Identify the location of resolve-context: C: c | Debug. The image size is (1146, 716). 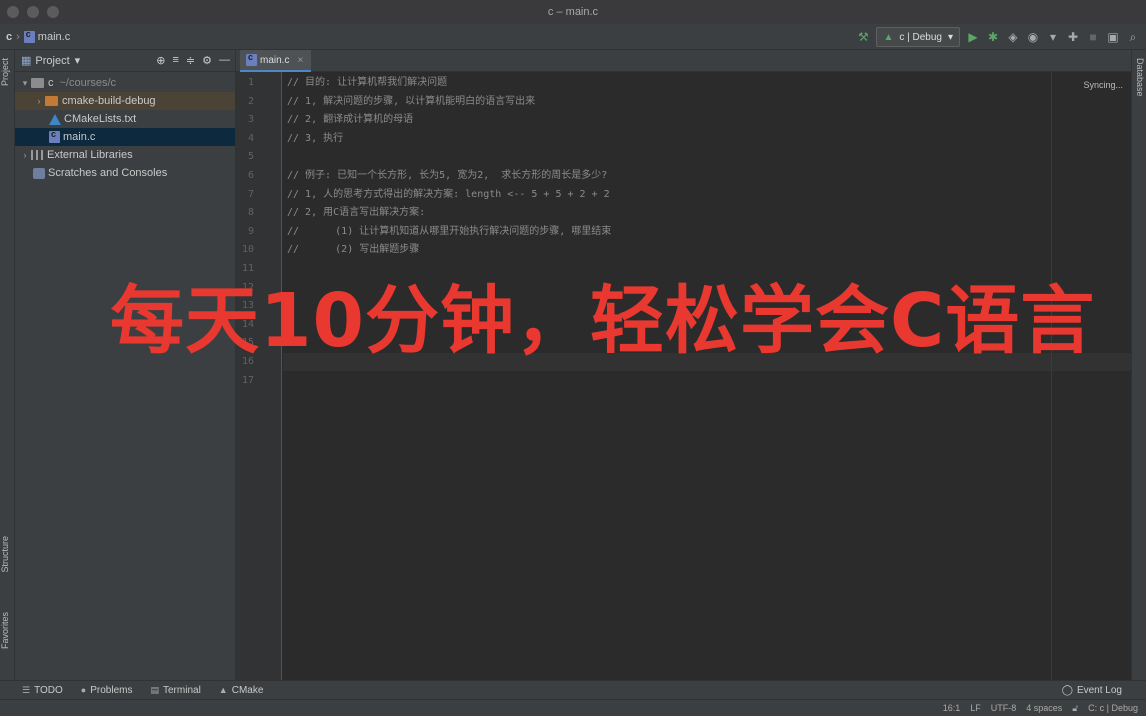
(1113, 708).